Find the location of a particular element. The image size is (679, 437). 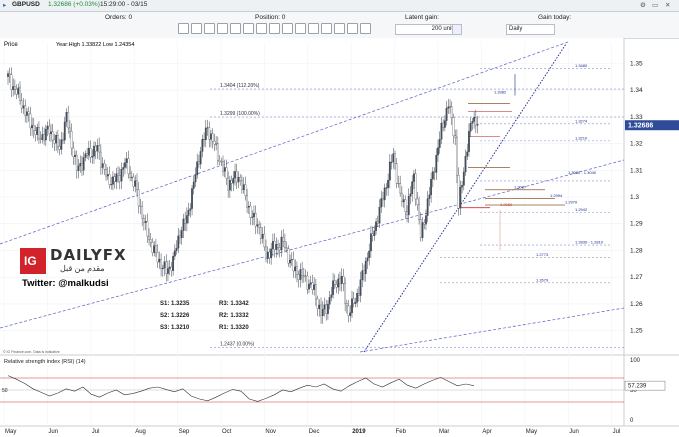

camera-icon is located at coordinates (287, 28).